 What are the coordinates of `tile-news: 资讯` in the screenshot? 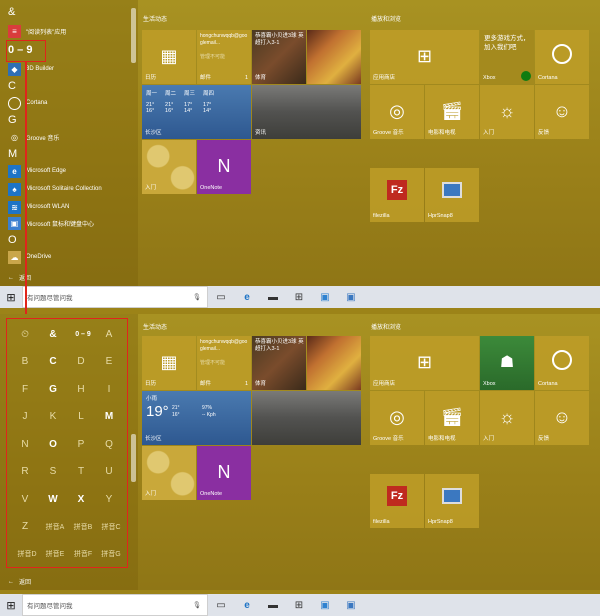 It's located at (306, 112).